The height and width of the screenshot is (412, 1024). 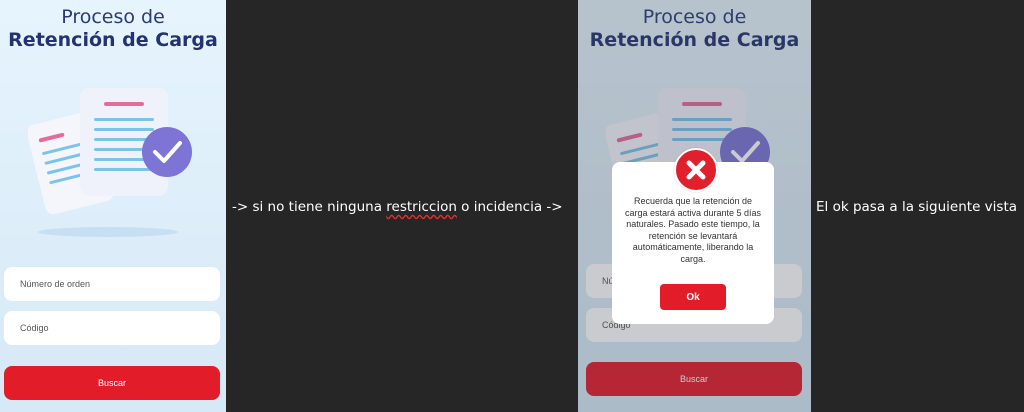 What do you see at coordinates (110, 162) in the screenshot?
I see `document-check-illustration-icon` at bounding box center [110, 162].